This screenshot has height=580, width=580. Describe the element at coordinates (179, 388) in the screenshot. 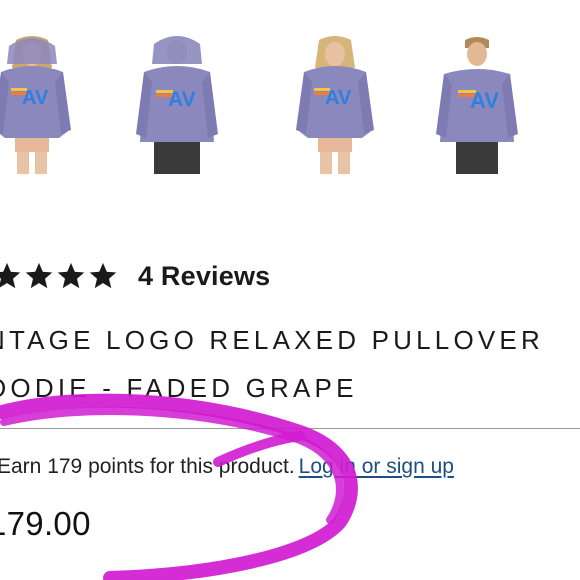

I see `product-title-line-2: OODIE - FADED GRAPE` at that location.